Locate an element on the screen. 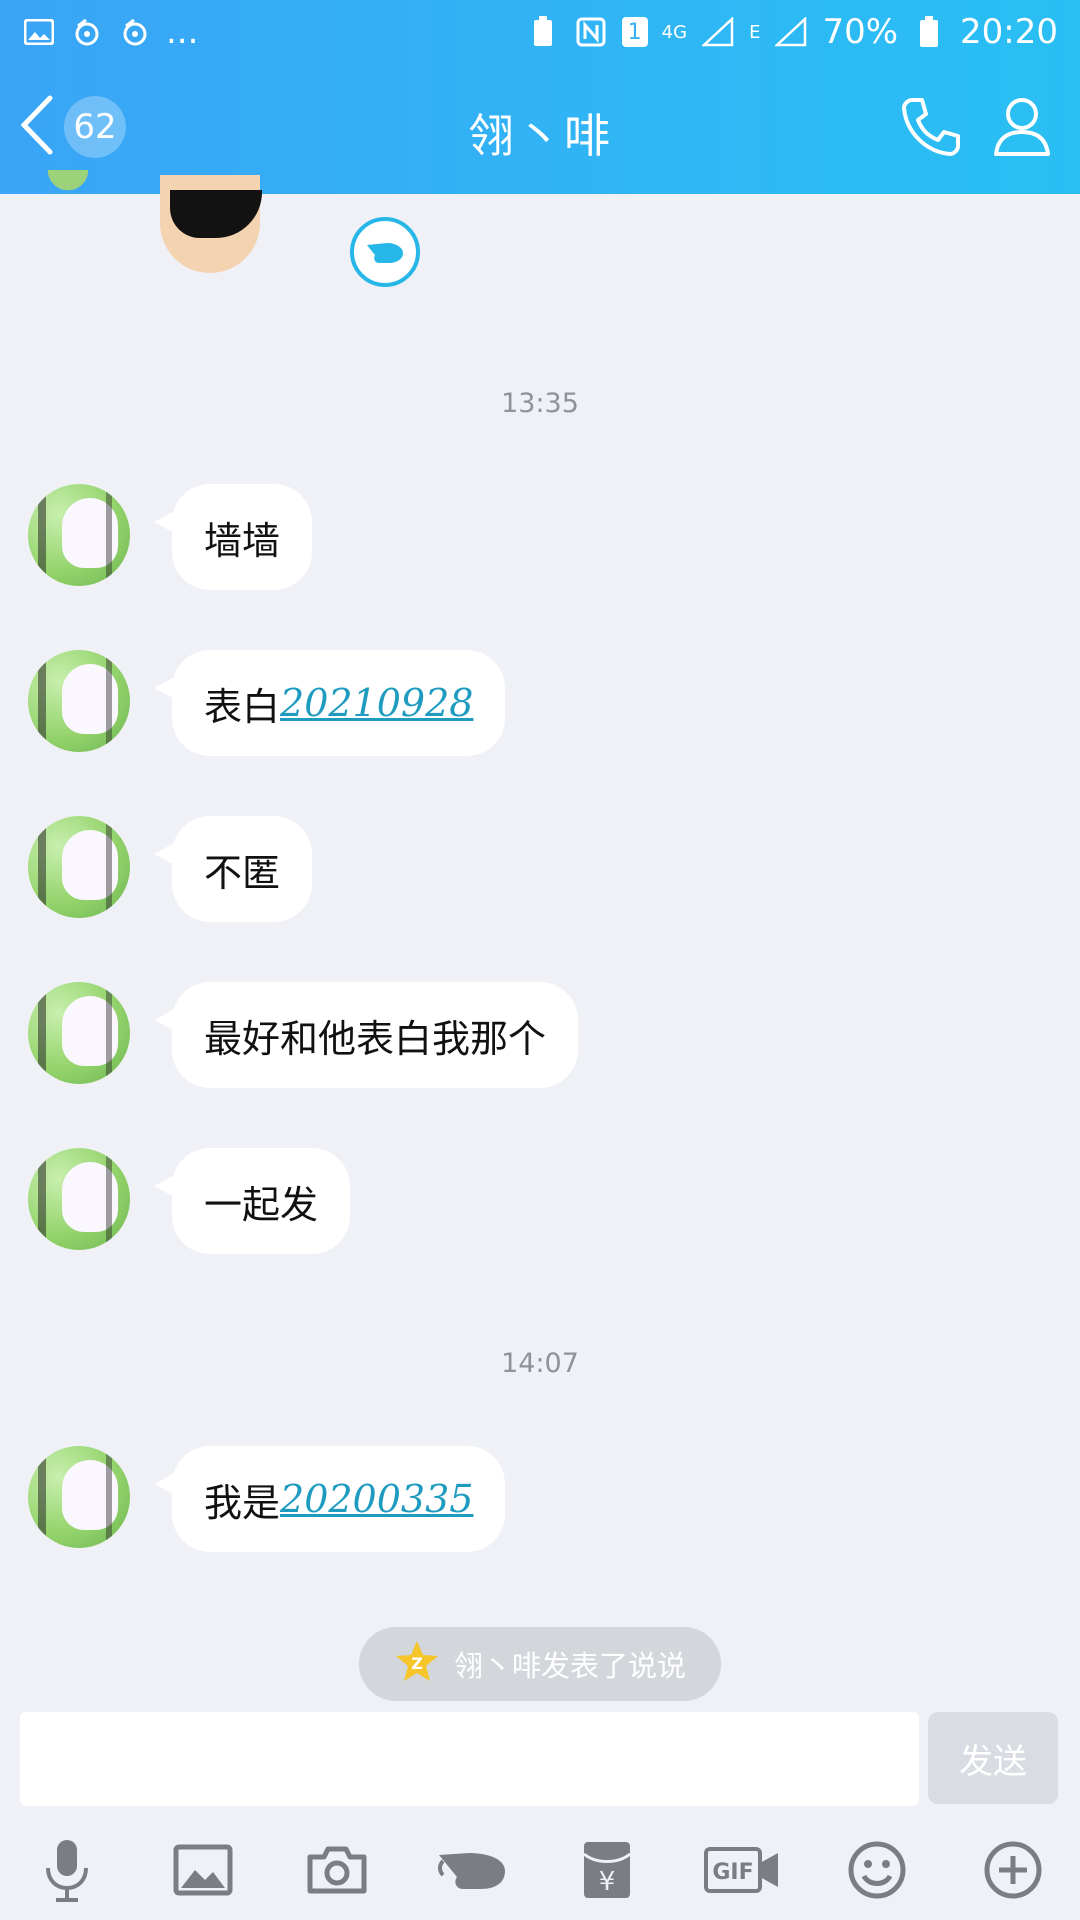 This screenshot has width=1080, height=1920. svg-text: Z is located at coordinates (417, 1663).